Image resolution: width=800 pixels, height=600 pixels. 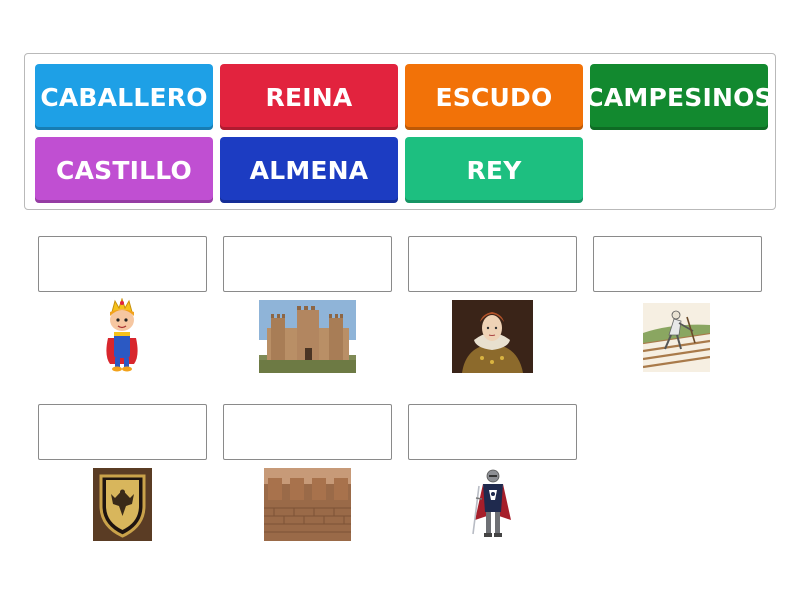 What do you see at coordinates (492, 336) in the screenshot?
I see `queen-portrait-icon` at bounding box center [492, 336].